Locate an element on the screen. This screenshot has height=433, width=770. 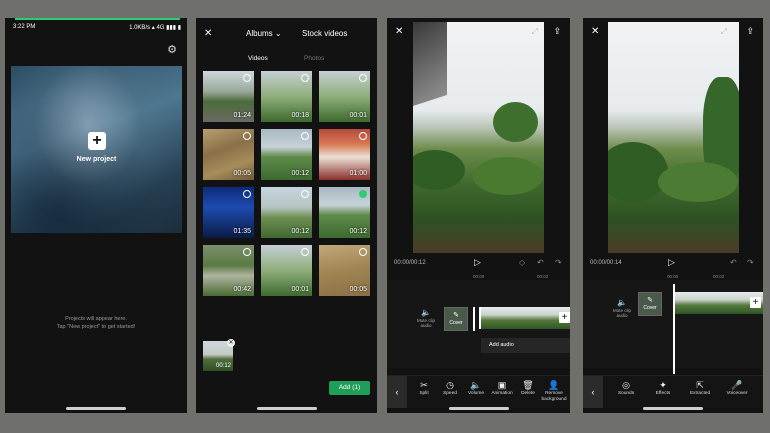
video-duration: 01:24 is located at coordinates (242, 115).